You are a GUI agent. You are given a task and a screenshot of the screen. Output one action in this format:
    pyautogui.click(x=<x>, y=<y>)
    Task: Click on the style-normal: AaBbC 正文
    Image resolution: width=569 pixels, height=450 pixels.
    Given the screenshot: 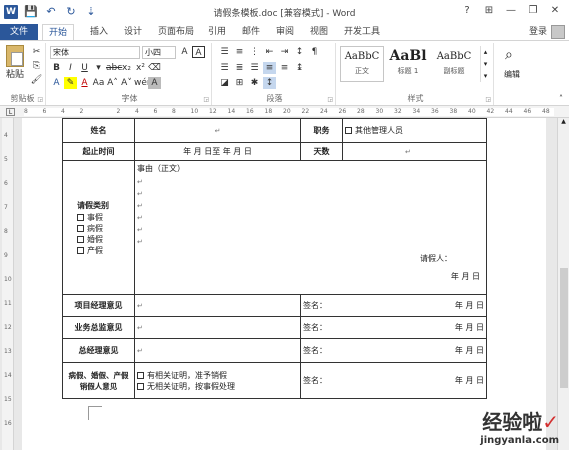 What is the action you would take?
    pyautogui.click(x=362, y=64)
    